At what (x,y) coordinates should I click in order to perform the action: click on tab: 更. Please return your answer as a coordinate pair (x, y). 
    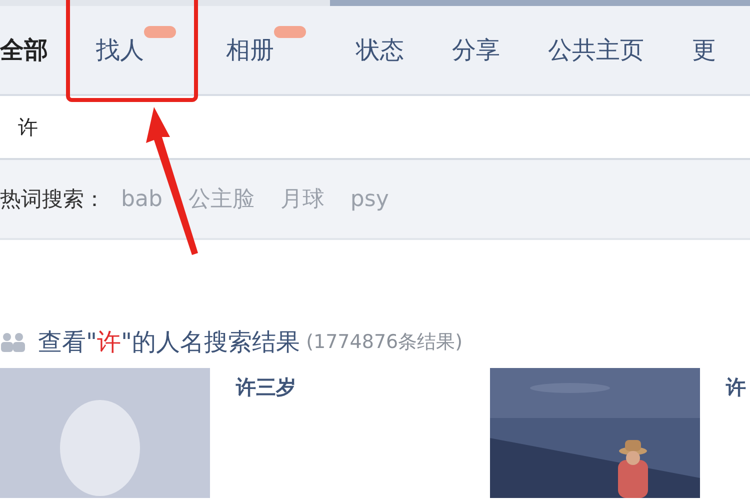
    Looking at the image, I should click on (704, 50).